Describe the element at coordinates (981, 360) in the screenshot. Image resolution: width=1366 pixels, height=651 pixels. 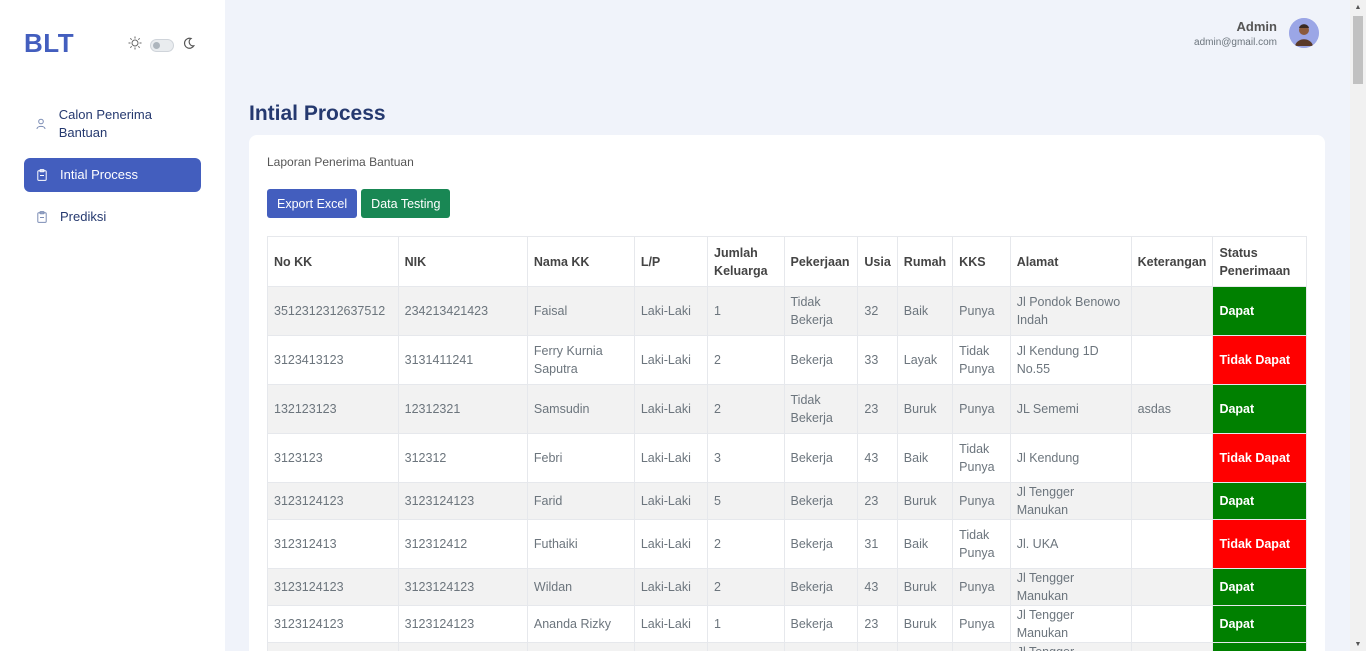
I see `table-cell: Tidak Punya` at that location.